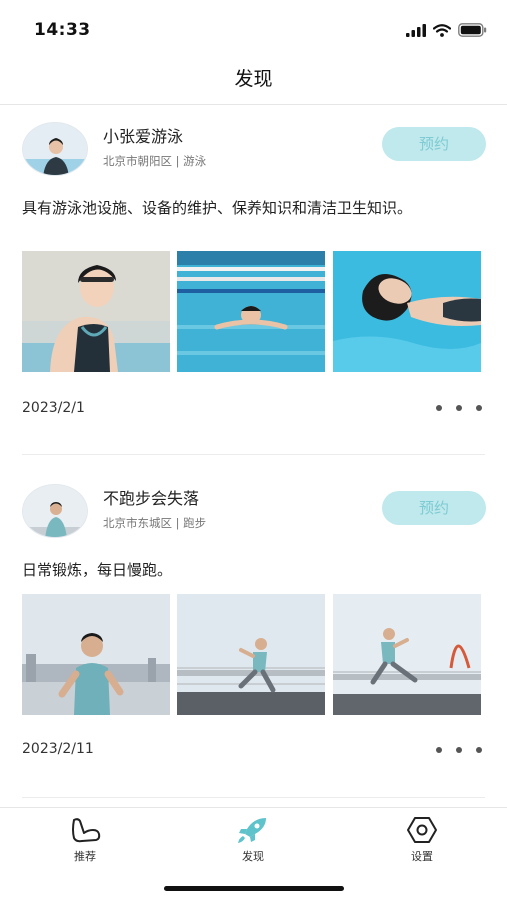 The width and height of the screenshot is (507, 900). What do you see at coordinates (252, 830) in the screenshot?
I see `rocket-icon` at bounding box center [252, 830].